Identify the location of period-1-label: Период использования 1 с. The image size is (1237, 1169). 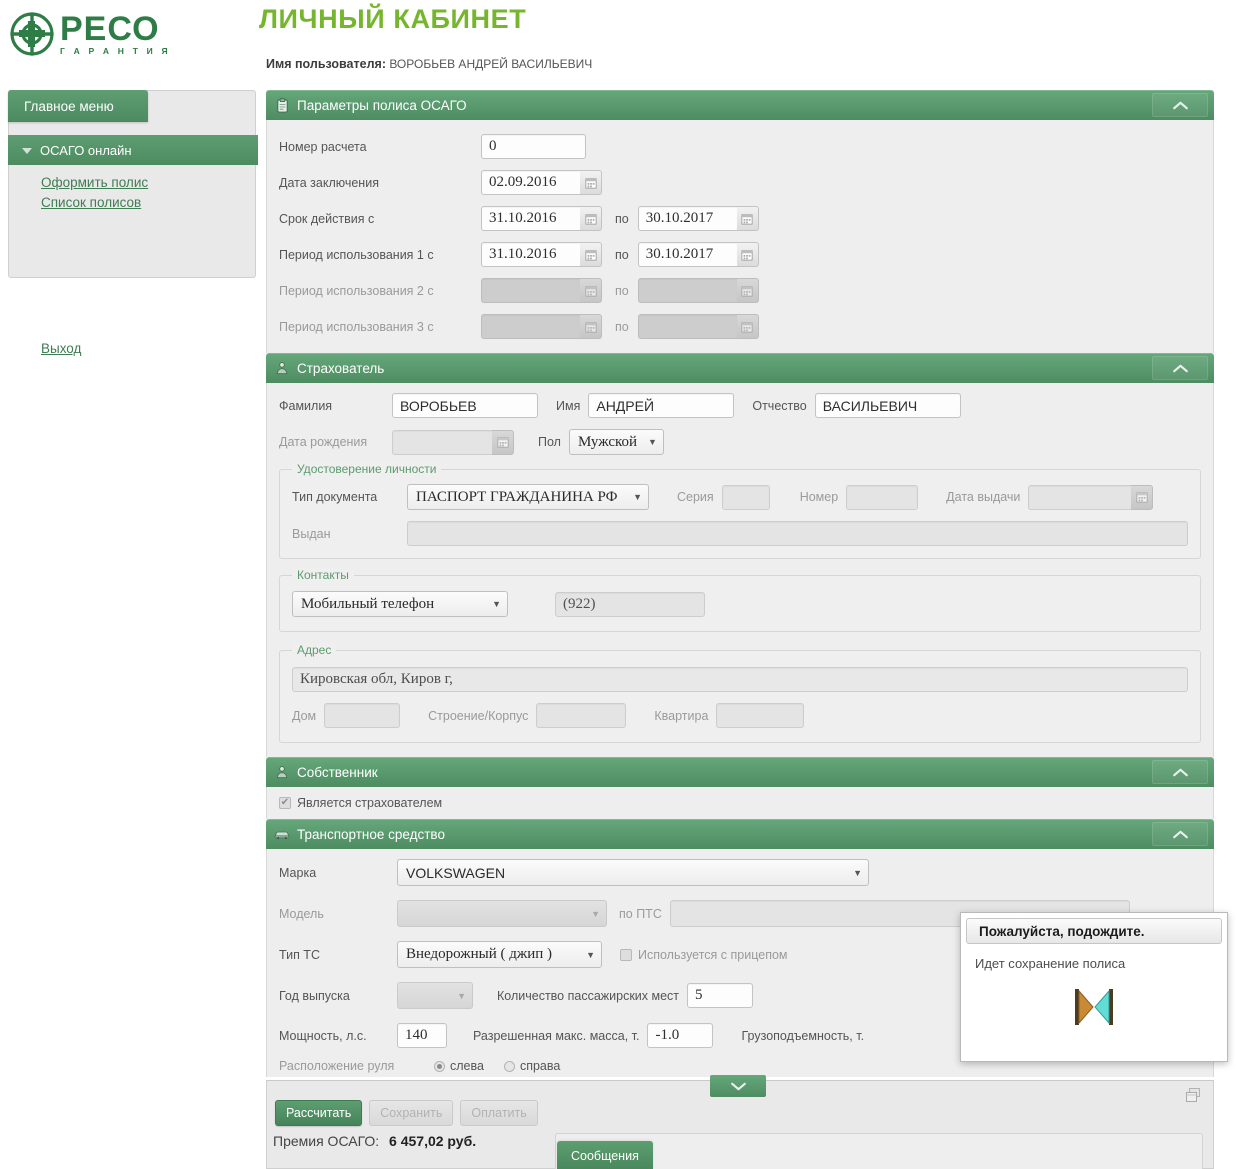
(356, 254).